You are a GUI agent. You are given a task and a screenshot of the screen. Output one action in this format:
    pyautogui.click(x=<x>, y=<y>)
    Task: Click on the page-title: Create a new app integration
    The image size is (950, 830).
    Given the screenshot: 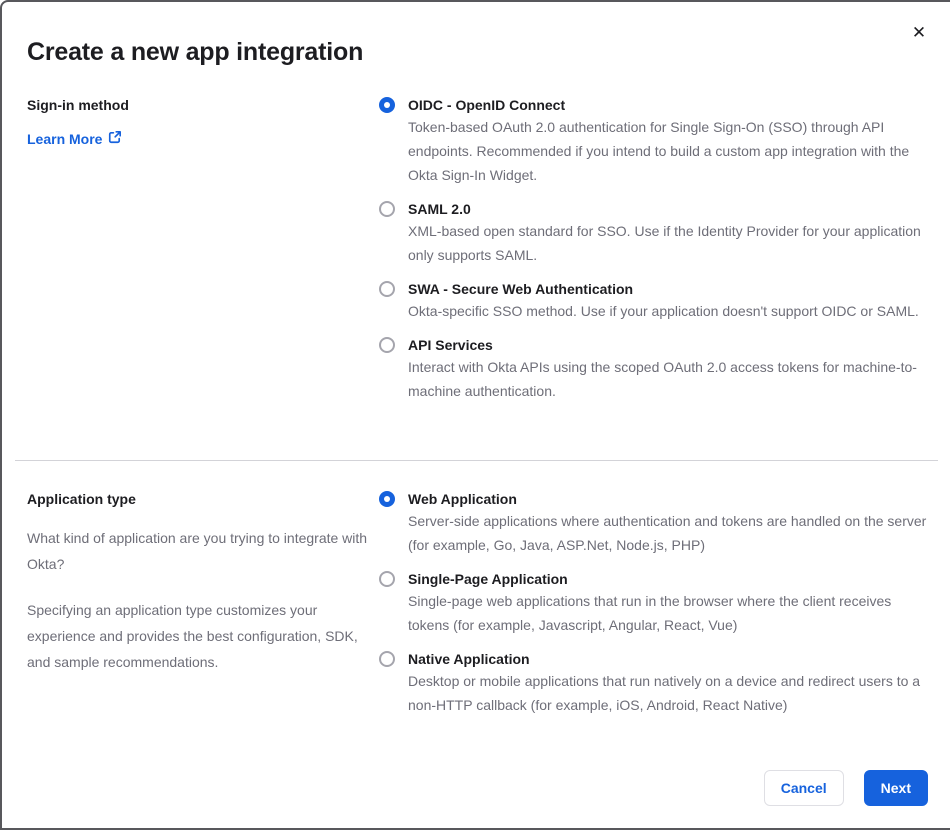 What is the action you would take?
    pyautogui.click(x=195, y=52)
    